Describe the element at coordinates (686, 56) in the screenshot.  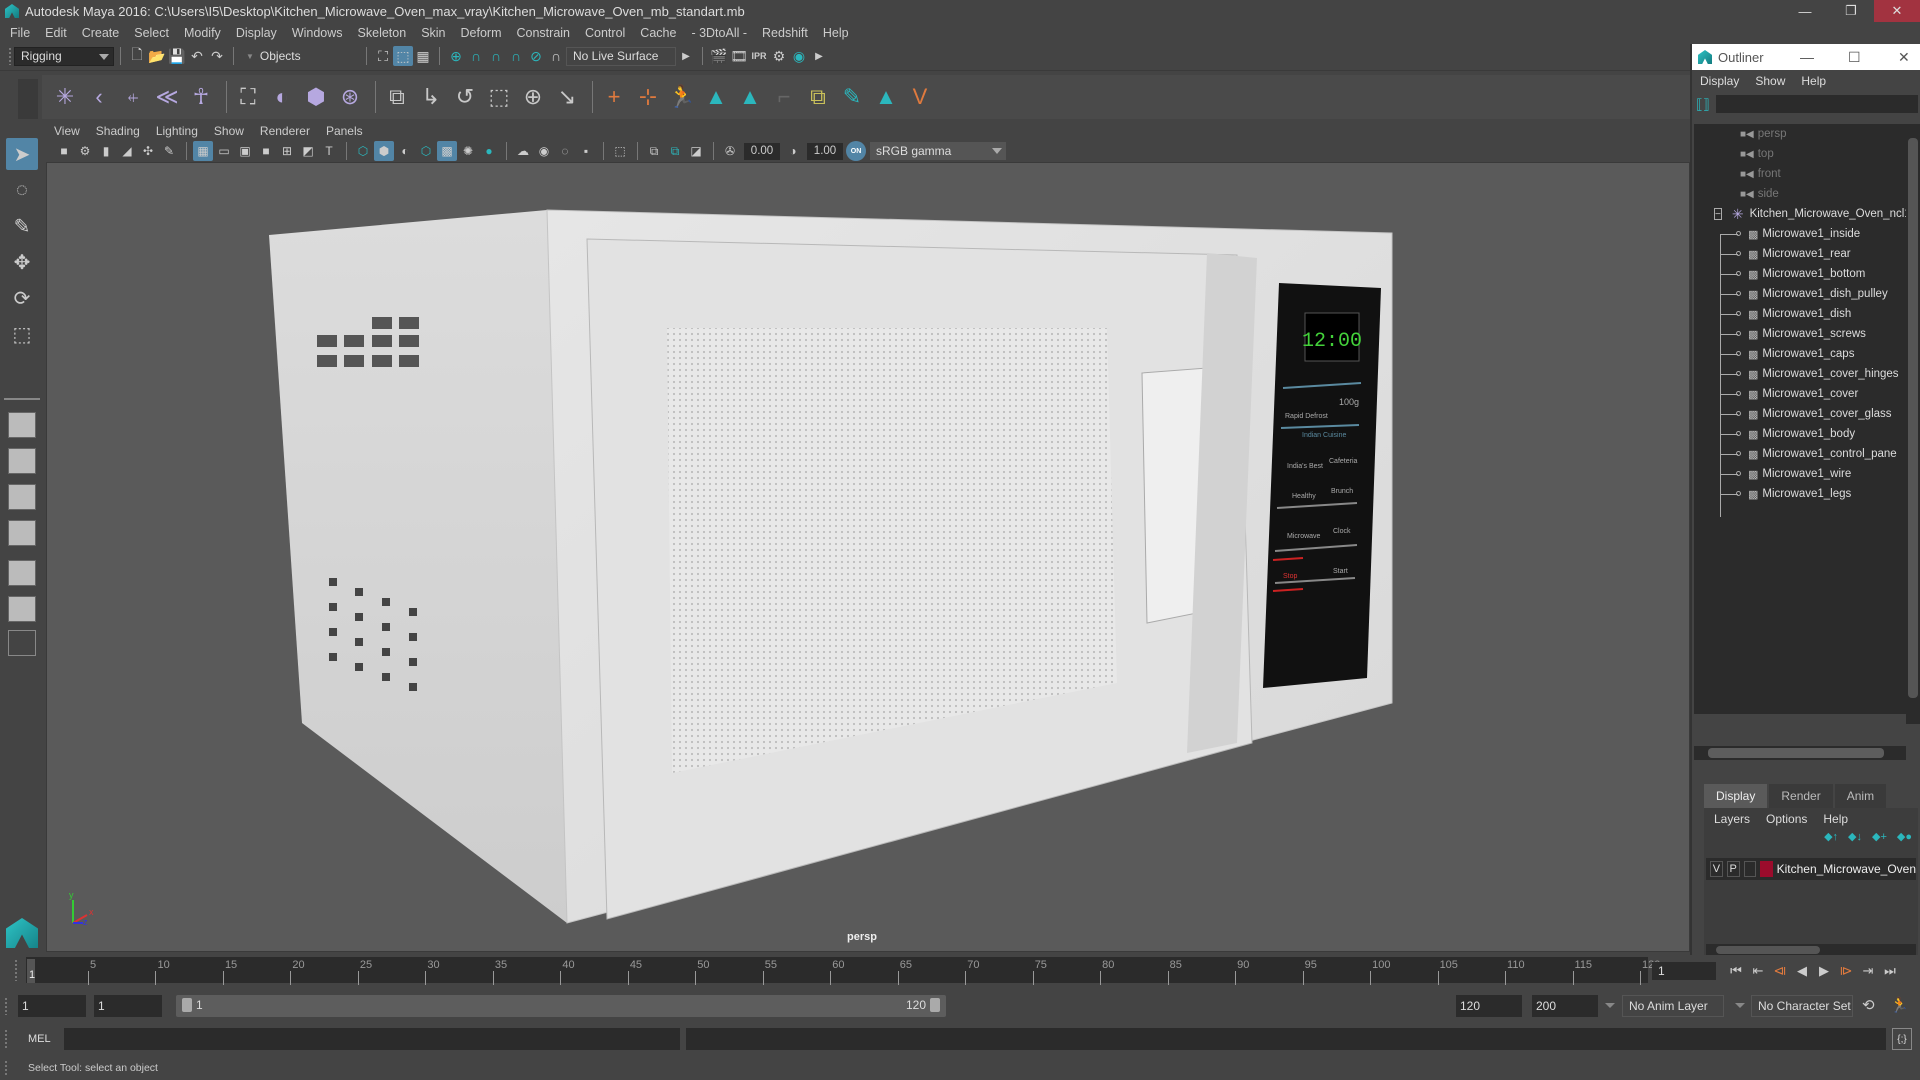
I see `expand-arrow-icon: ▶` at that location.